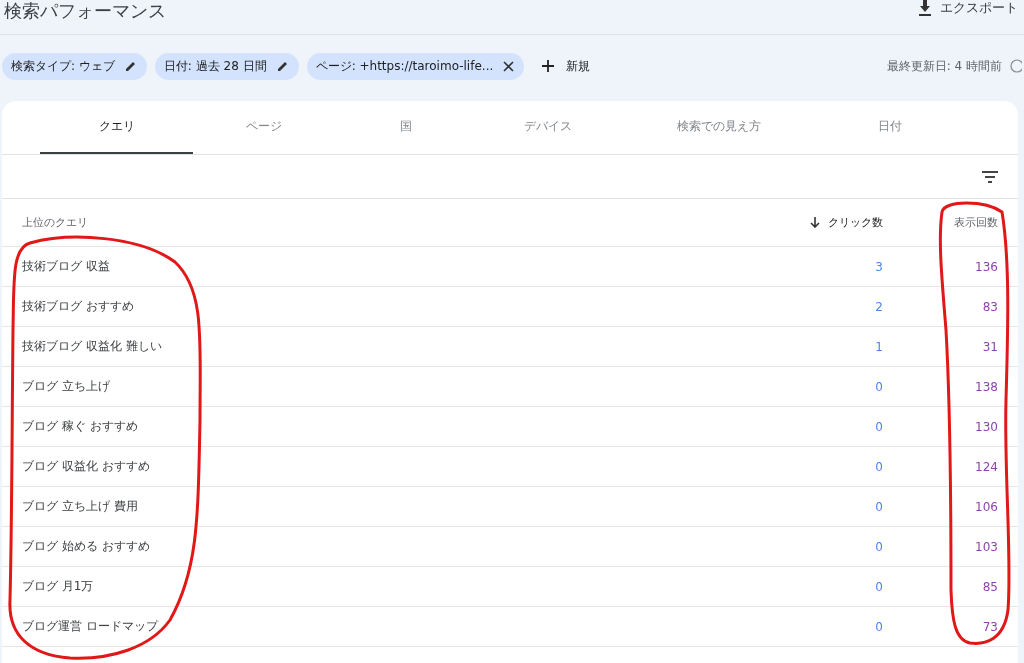  What do you see at coordinates (566, 66) in the screenshot?
I see `new-filter-button: 新規` at bounding box center [566, 66].